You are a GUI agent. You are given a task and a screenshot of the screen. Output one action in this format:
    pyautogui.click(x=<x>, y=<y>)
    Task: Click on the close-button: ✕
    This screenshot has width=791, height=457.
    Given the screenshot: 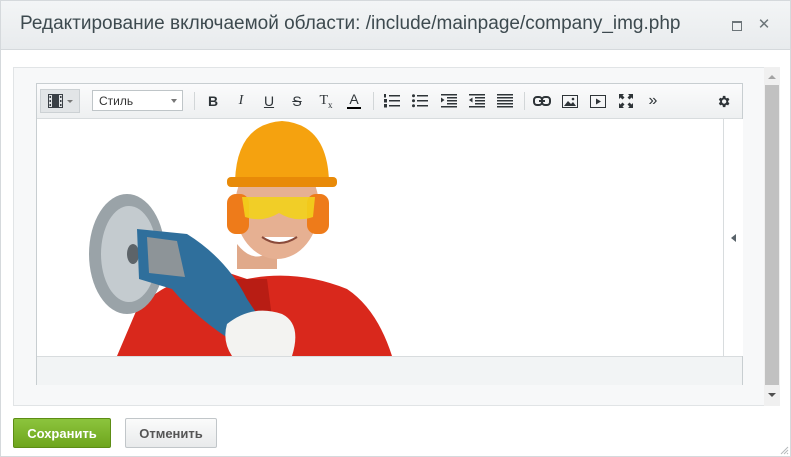 What is the action you would take?
    pyautogui.click(x=764, y=25)
    